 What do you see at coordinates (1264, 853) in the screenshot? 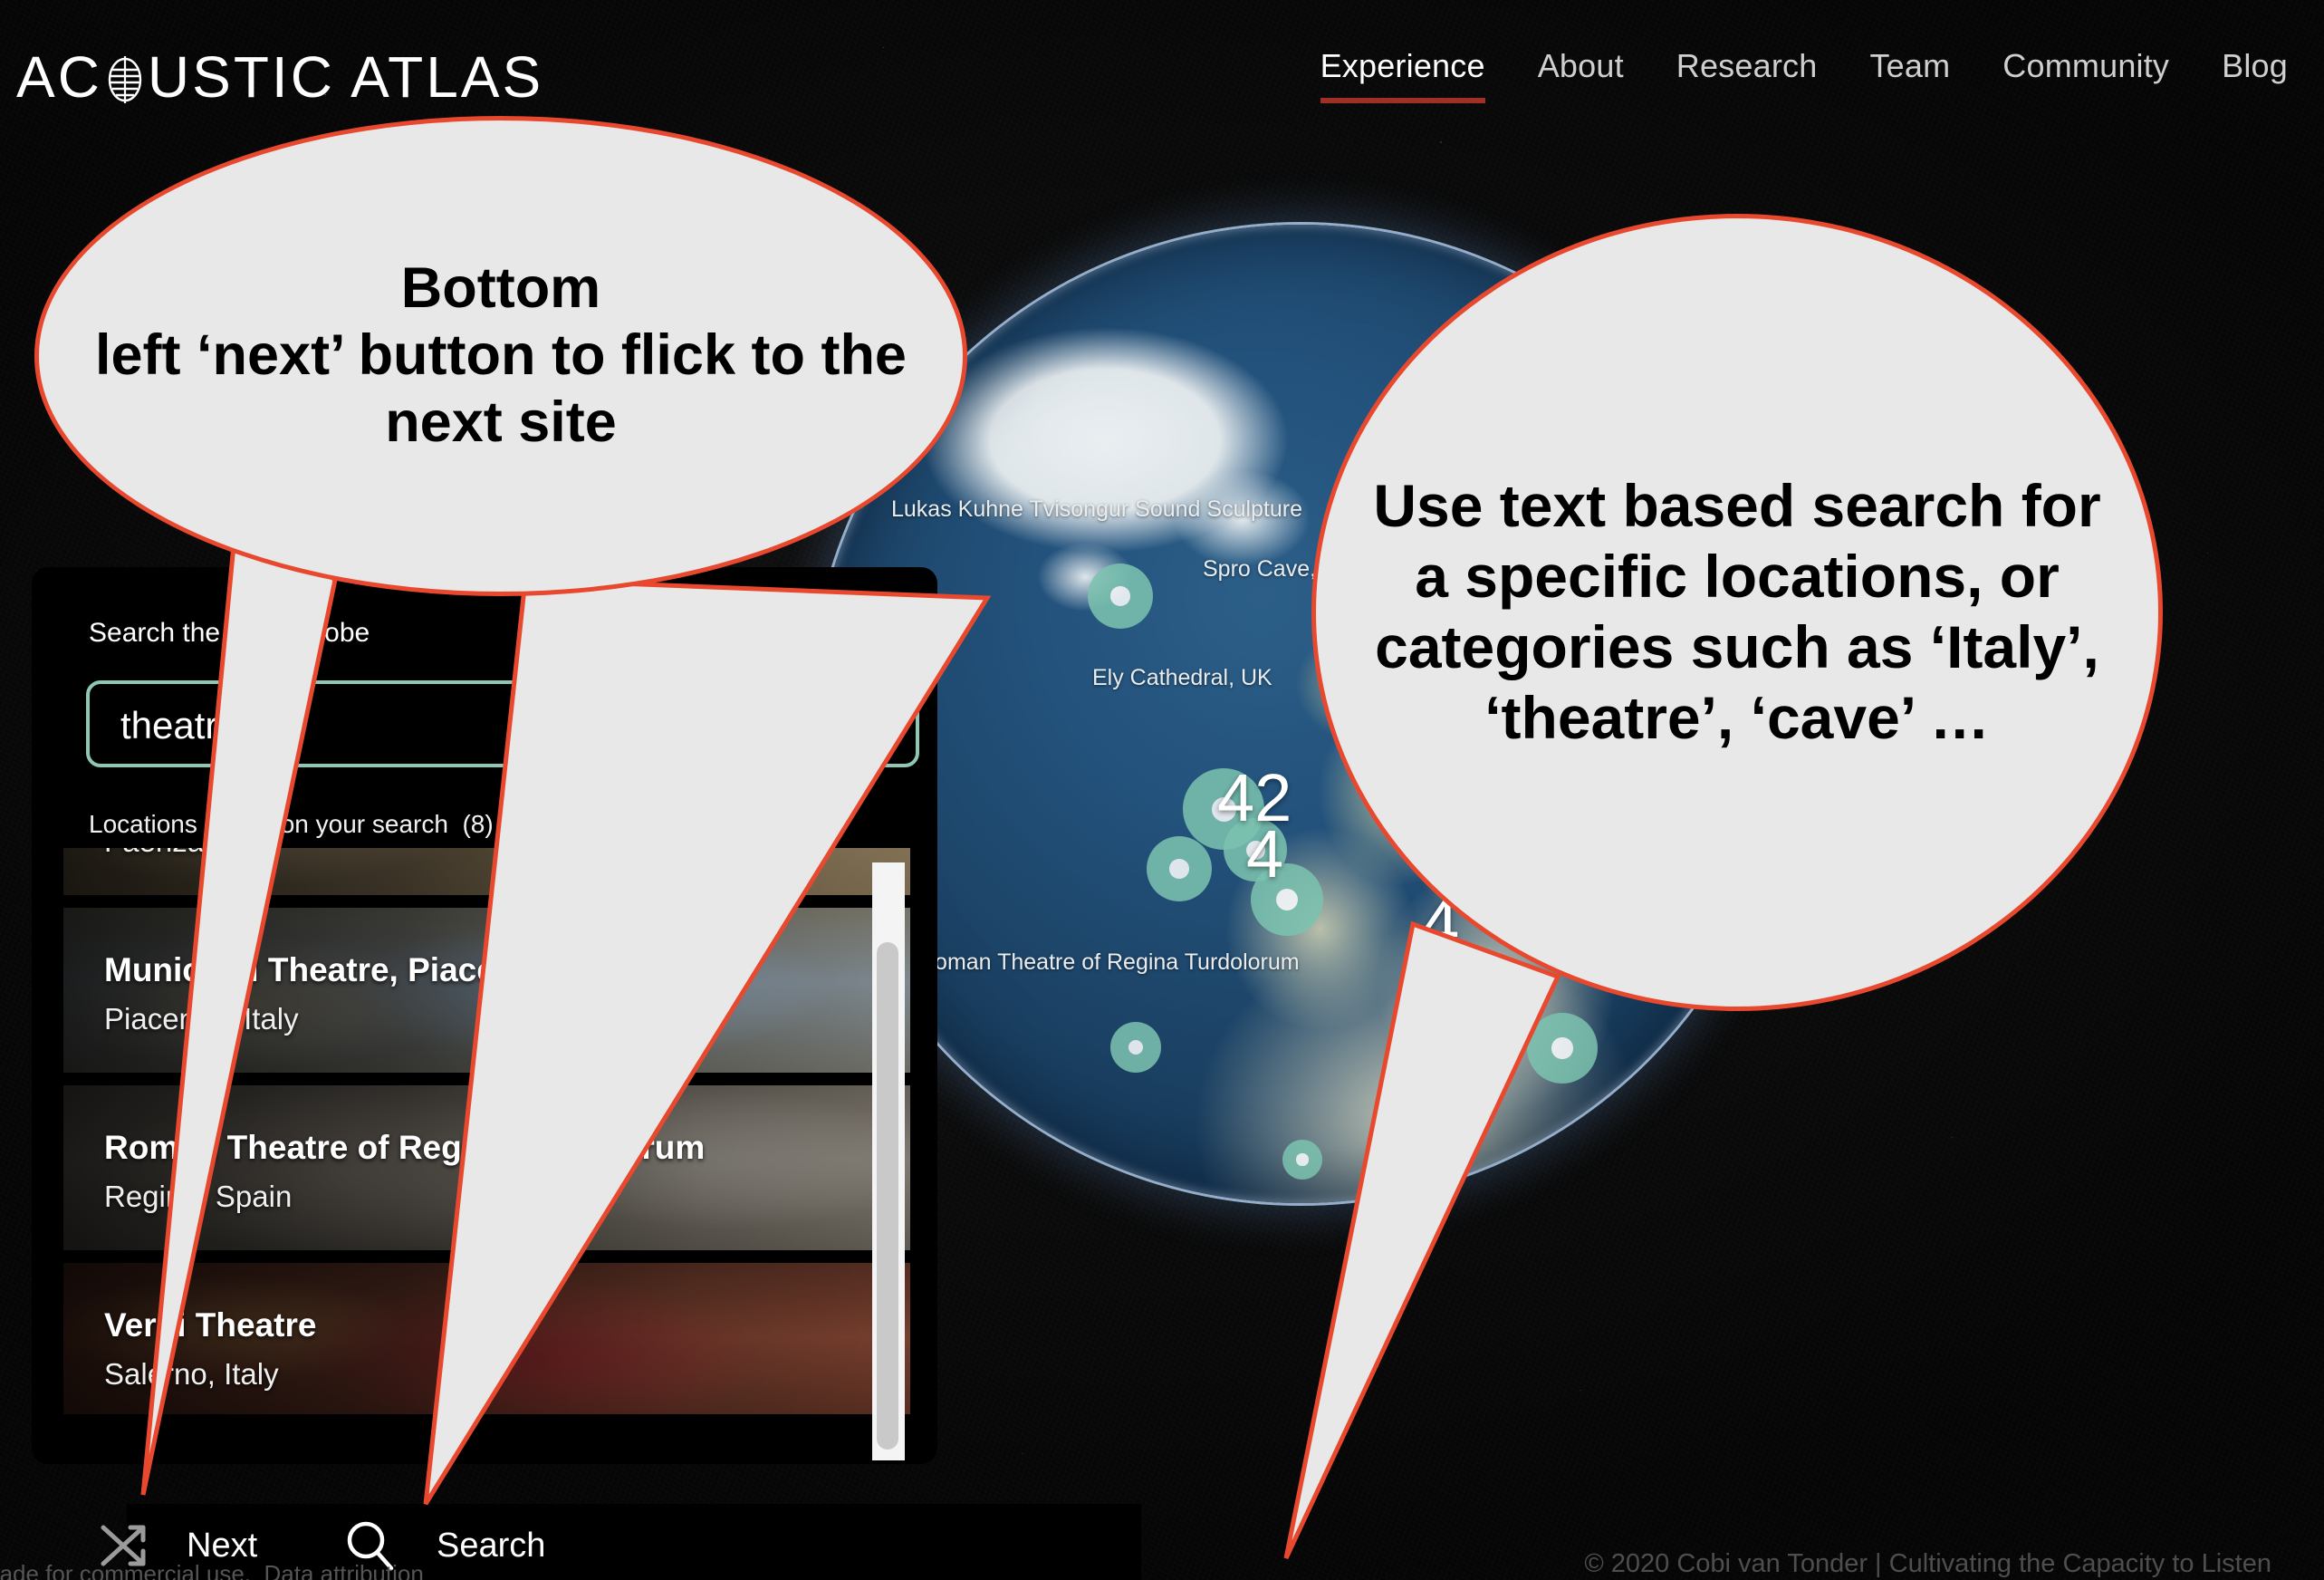
I see `marker-cluster-count: 4` at bounding box center [1264, 853].